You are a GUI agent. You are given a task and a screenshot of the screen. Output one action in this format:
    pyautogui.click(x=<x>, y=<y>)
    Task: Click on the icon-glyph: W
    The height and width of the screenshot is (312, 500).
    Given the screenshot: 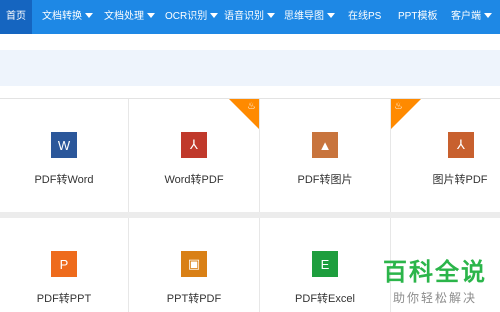 What is the action you would take?
    pyautogui.click(x=64, y=145)
    